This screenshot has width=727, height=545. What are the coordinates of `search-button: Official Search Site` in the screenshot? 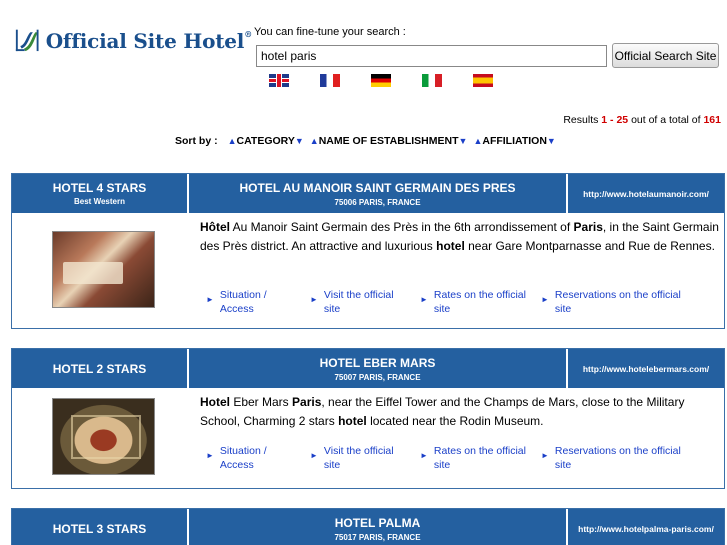 It's located at (665, 55).